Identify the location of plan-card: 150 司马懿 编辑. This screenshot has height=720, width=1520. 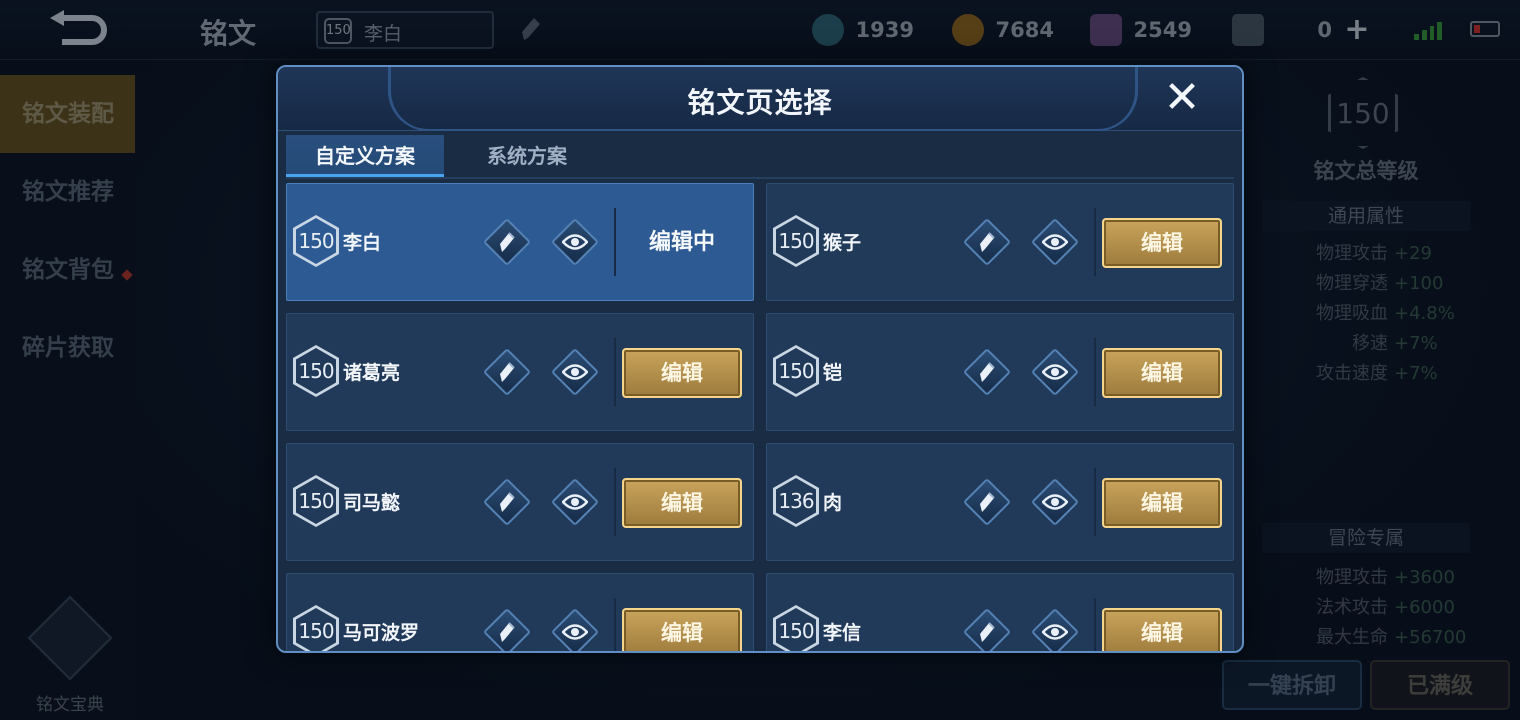
(520, 502).